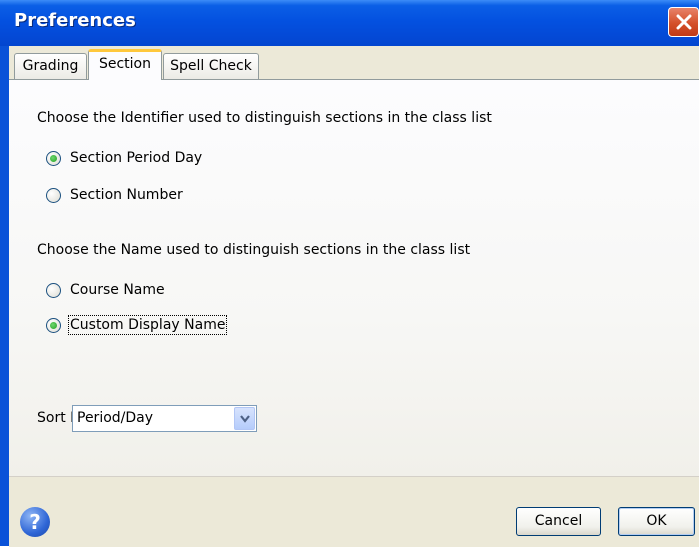 The image size is (699, 547). I want to click on radio-label-custom-display-name: Custom Display Name, so click(147, 325).